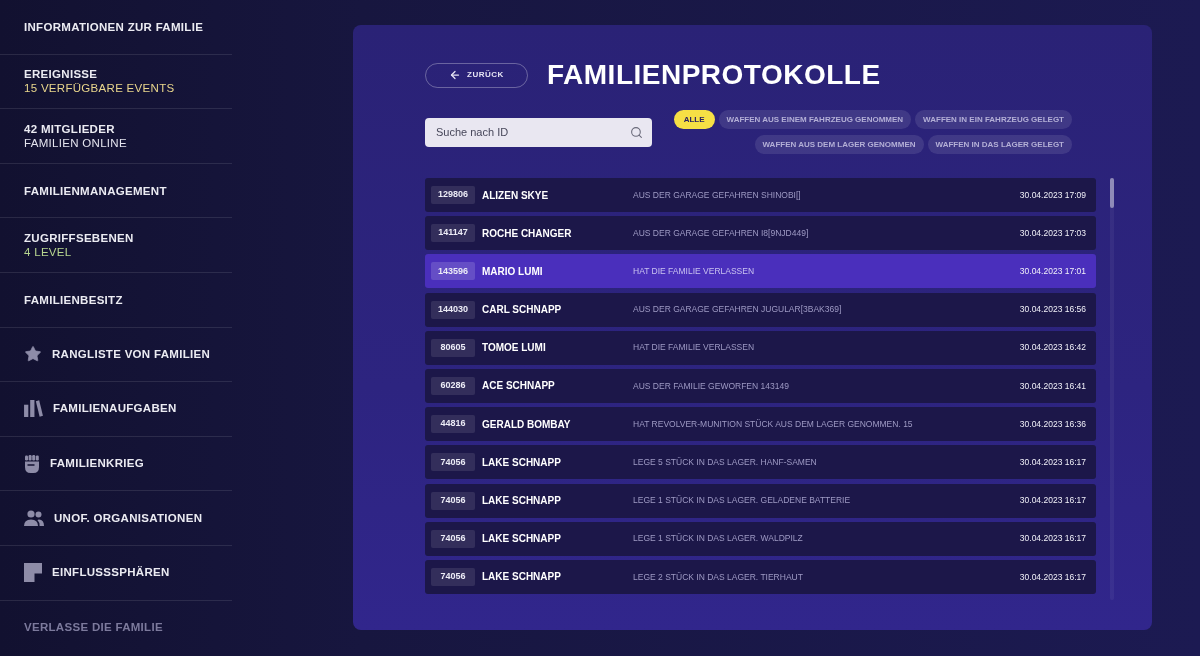 The image size is (1200, 656). Describe the element at coordinates (518, 386) in the screenshot. I see `player-name: ACE SCHNAPP` at that location.